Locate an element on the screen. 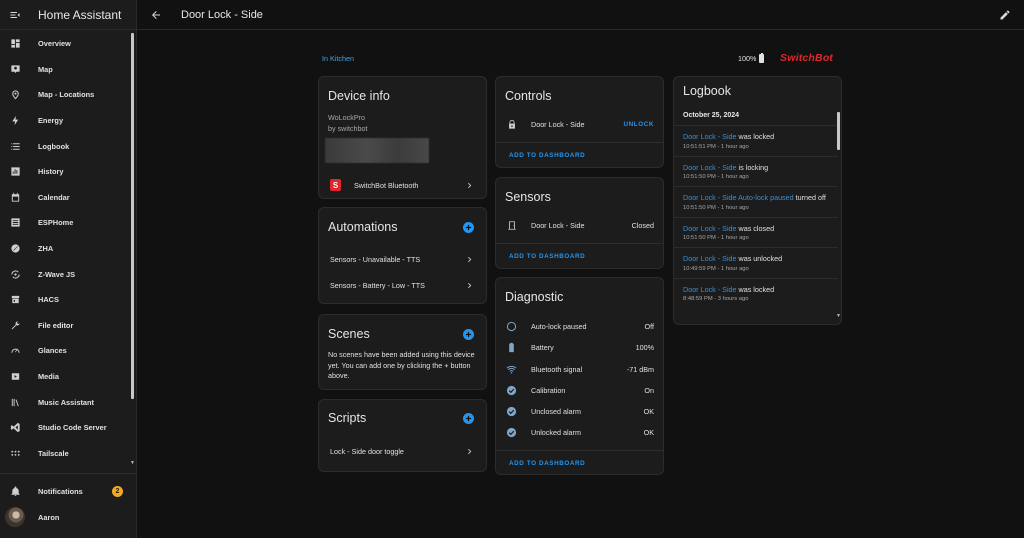  sidebar-item-logbook: Logbook is located at coordinates (67, 146).